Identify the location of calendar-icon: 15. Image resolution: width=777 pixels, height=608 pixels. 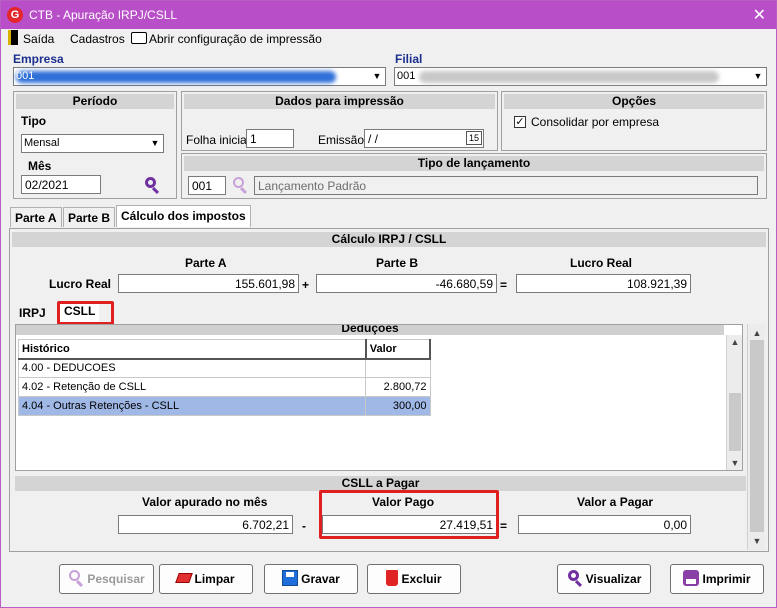
(474, 138).